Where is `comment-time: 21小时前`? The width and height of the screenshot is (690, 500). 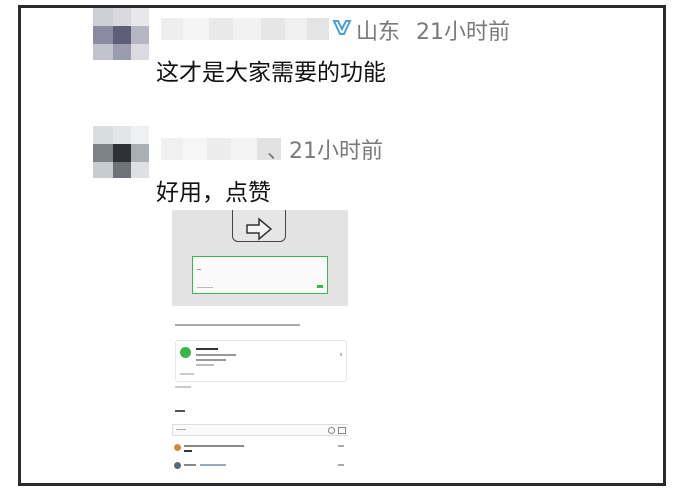 comment-time: 21小时前 is located at coordinates (463, 32).